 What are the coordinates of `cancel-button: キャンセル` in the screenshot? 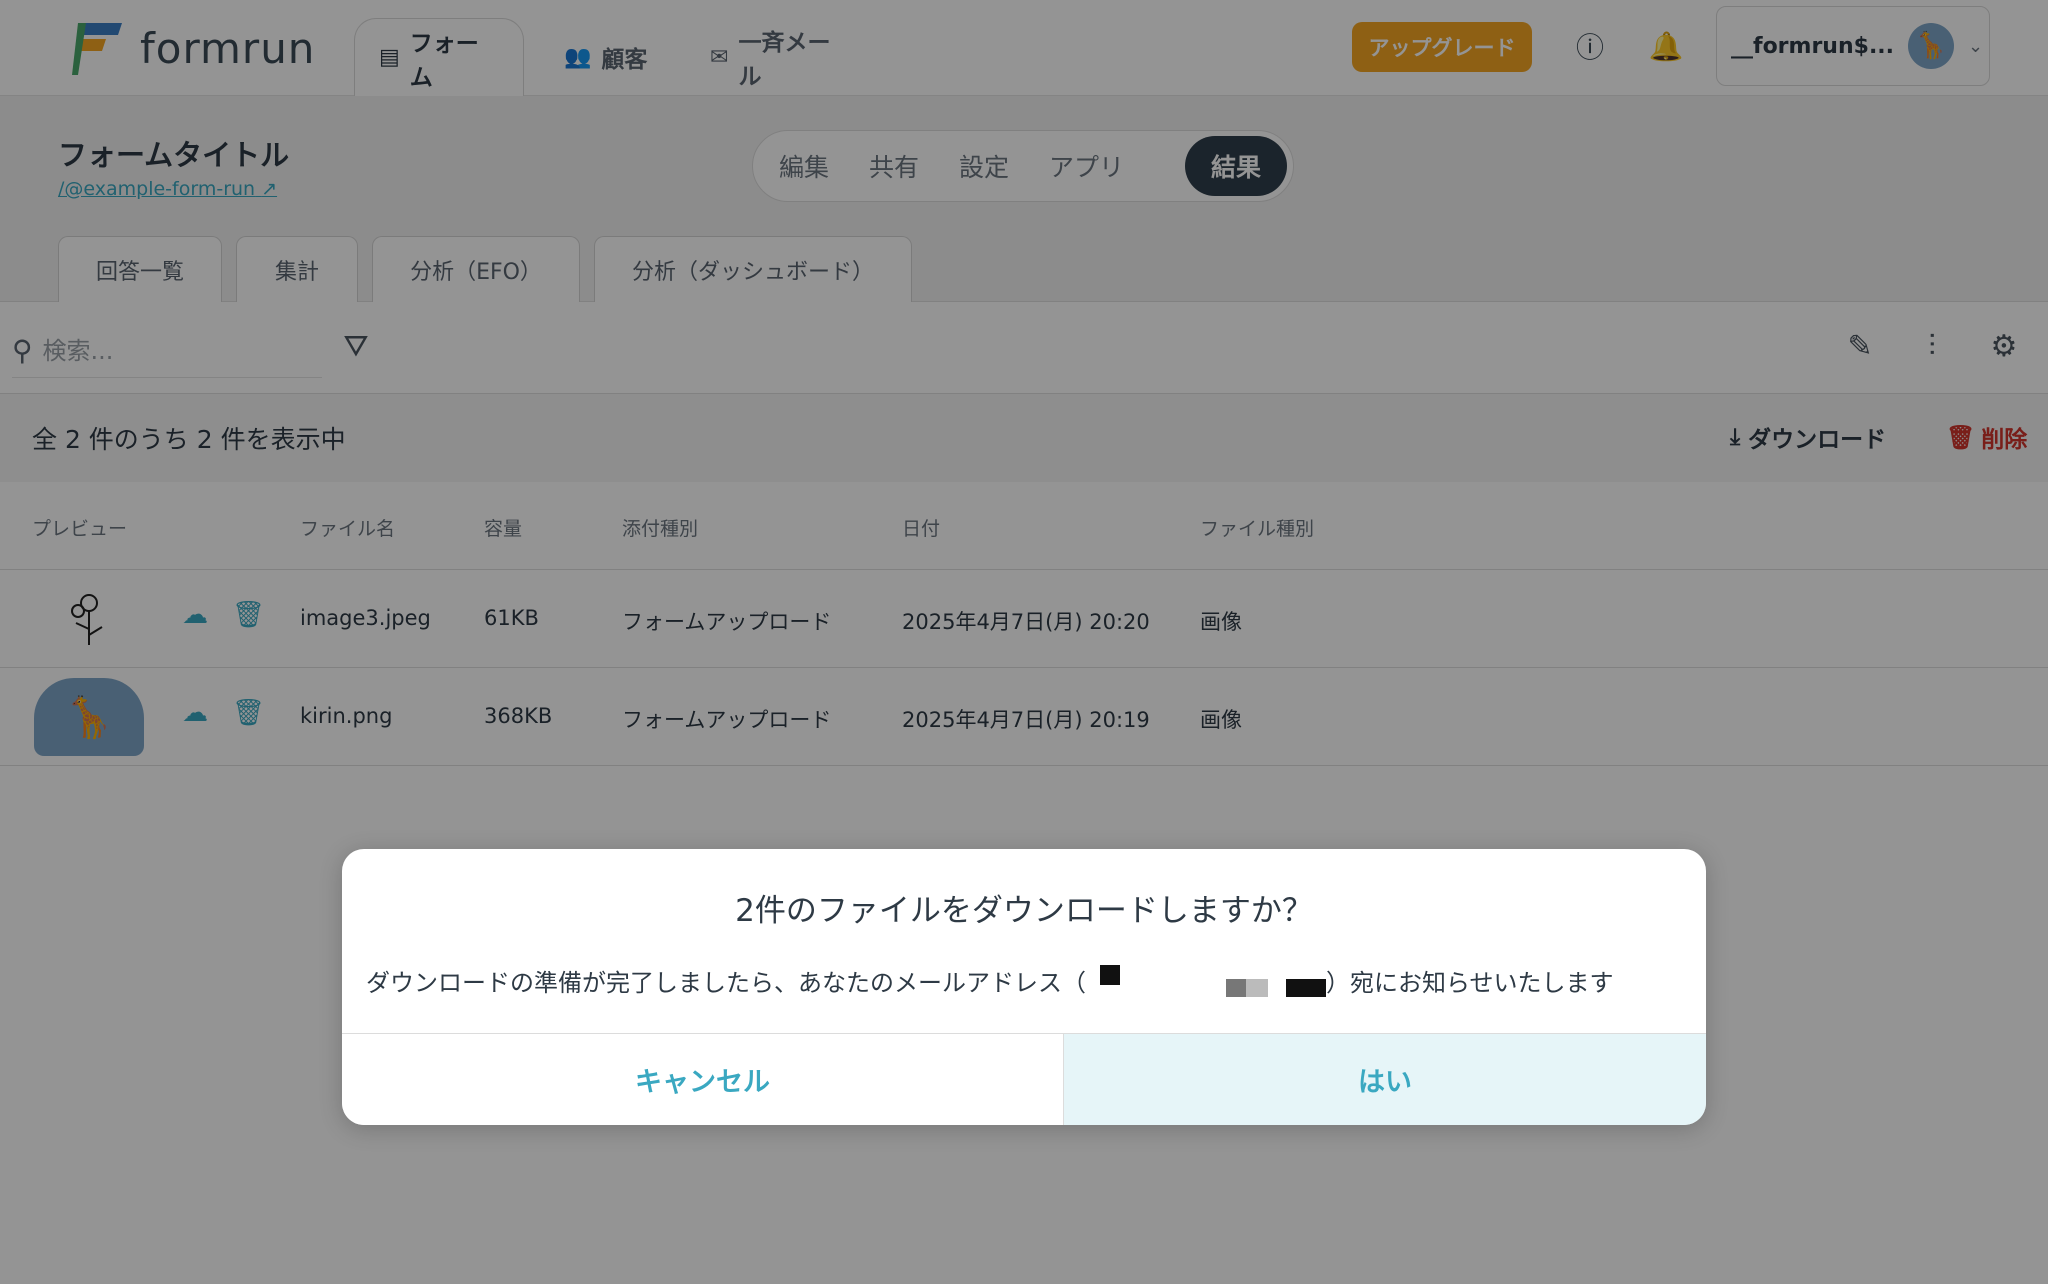 It's located at (703, 1079).